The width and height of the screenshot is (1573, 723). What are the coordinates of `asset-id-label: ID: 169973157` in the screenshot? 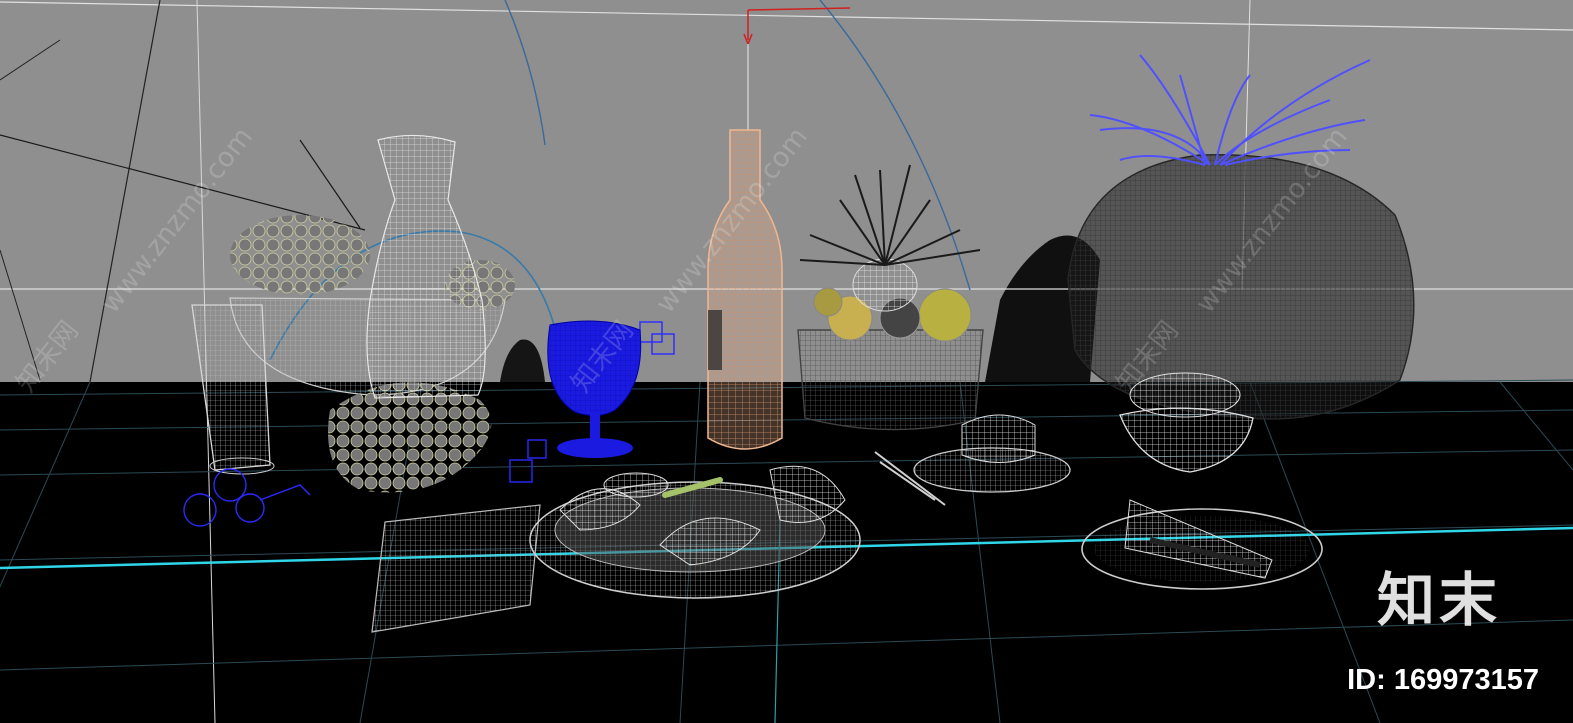 It's located at (1443, 680).